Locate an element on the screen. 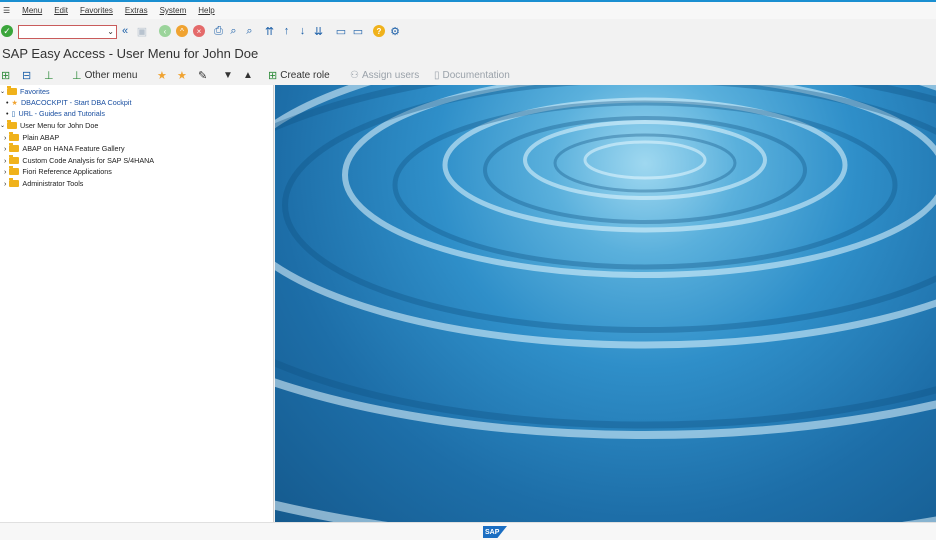  previous-page-icon: ↑ is located at coordinates (286, 31).